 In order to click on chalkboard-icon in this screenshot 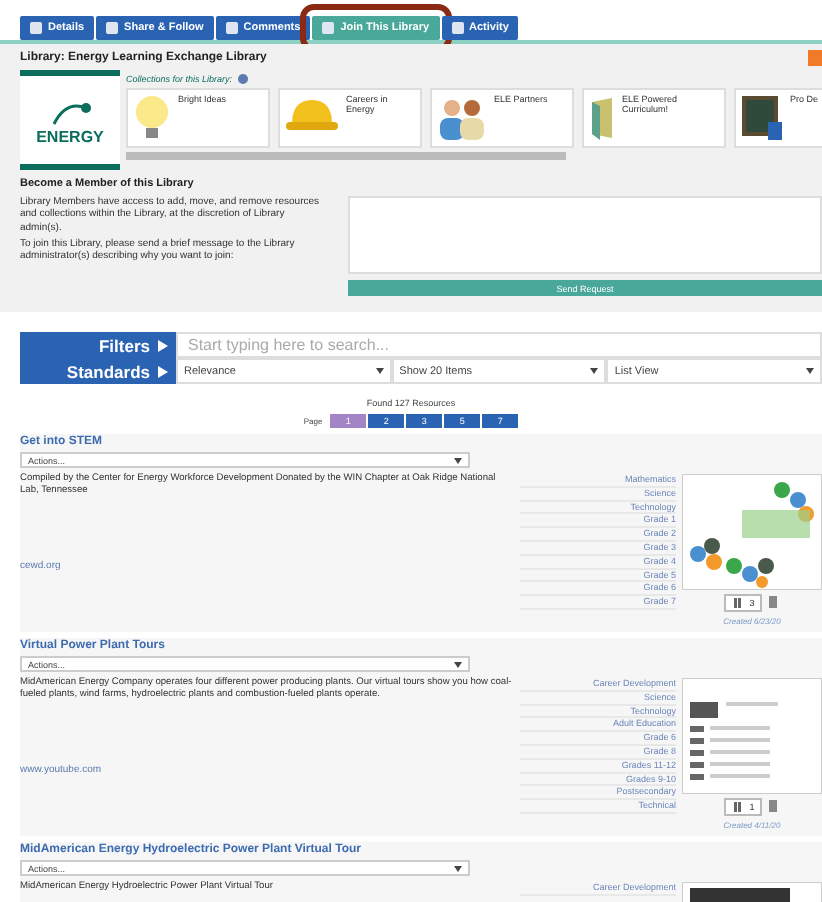, I will do `click(762, 118)`.